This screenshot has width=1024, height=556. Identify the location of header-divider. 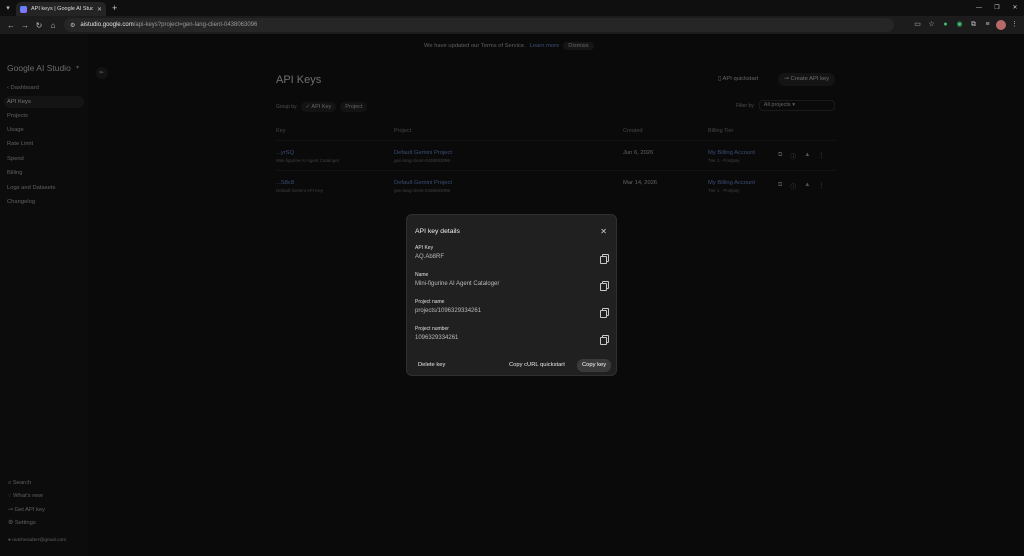
(556, 140).